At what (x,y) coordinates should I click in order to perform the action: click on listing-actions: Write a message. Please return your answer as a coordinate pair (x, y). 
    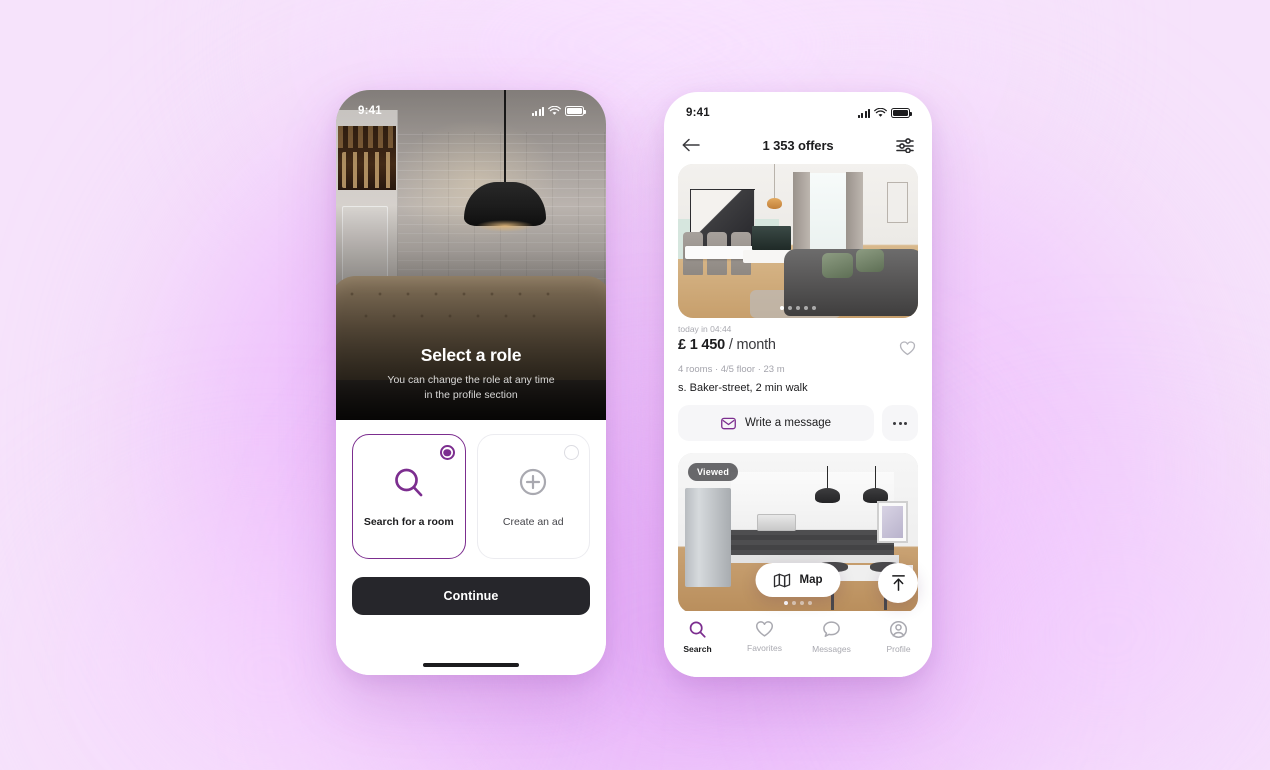
    Looking at the image, I should click on (798, 423).